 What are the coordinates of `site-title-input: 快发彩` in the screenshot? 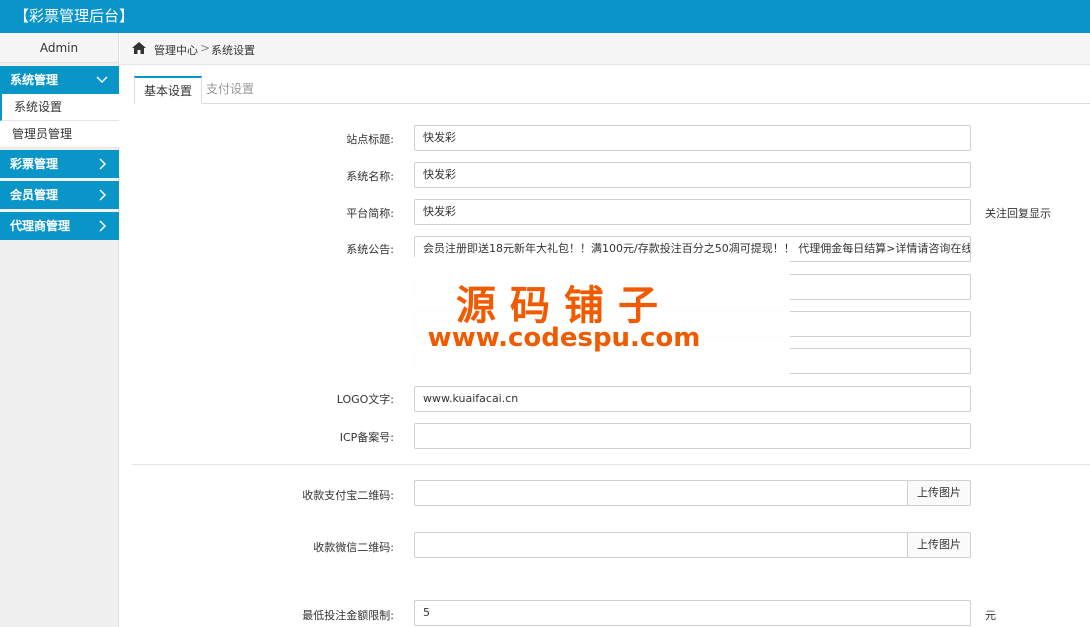 It's located at (692, 138).